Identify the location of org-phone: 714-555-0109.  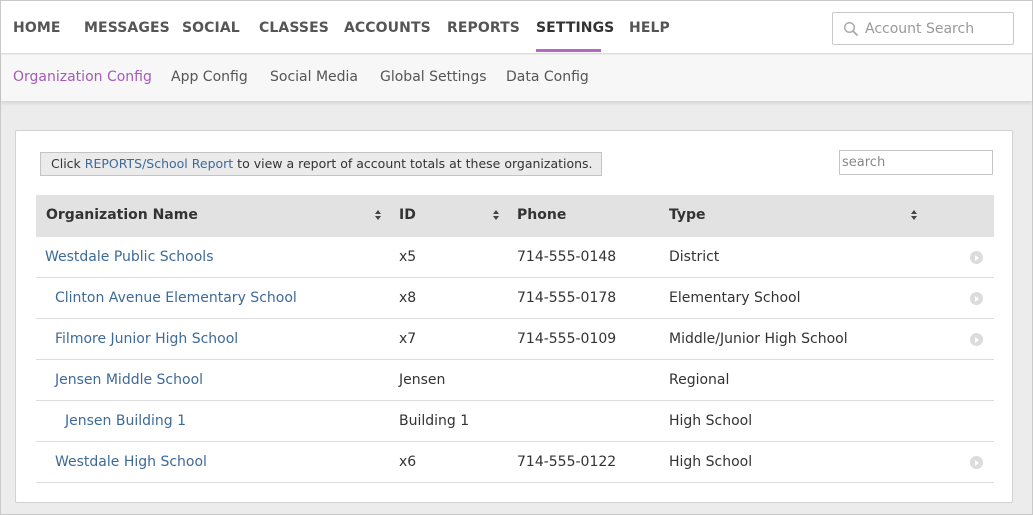
(567, 339).